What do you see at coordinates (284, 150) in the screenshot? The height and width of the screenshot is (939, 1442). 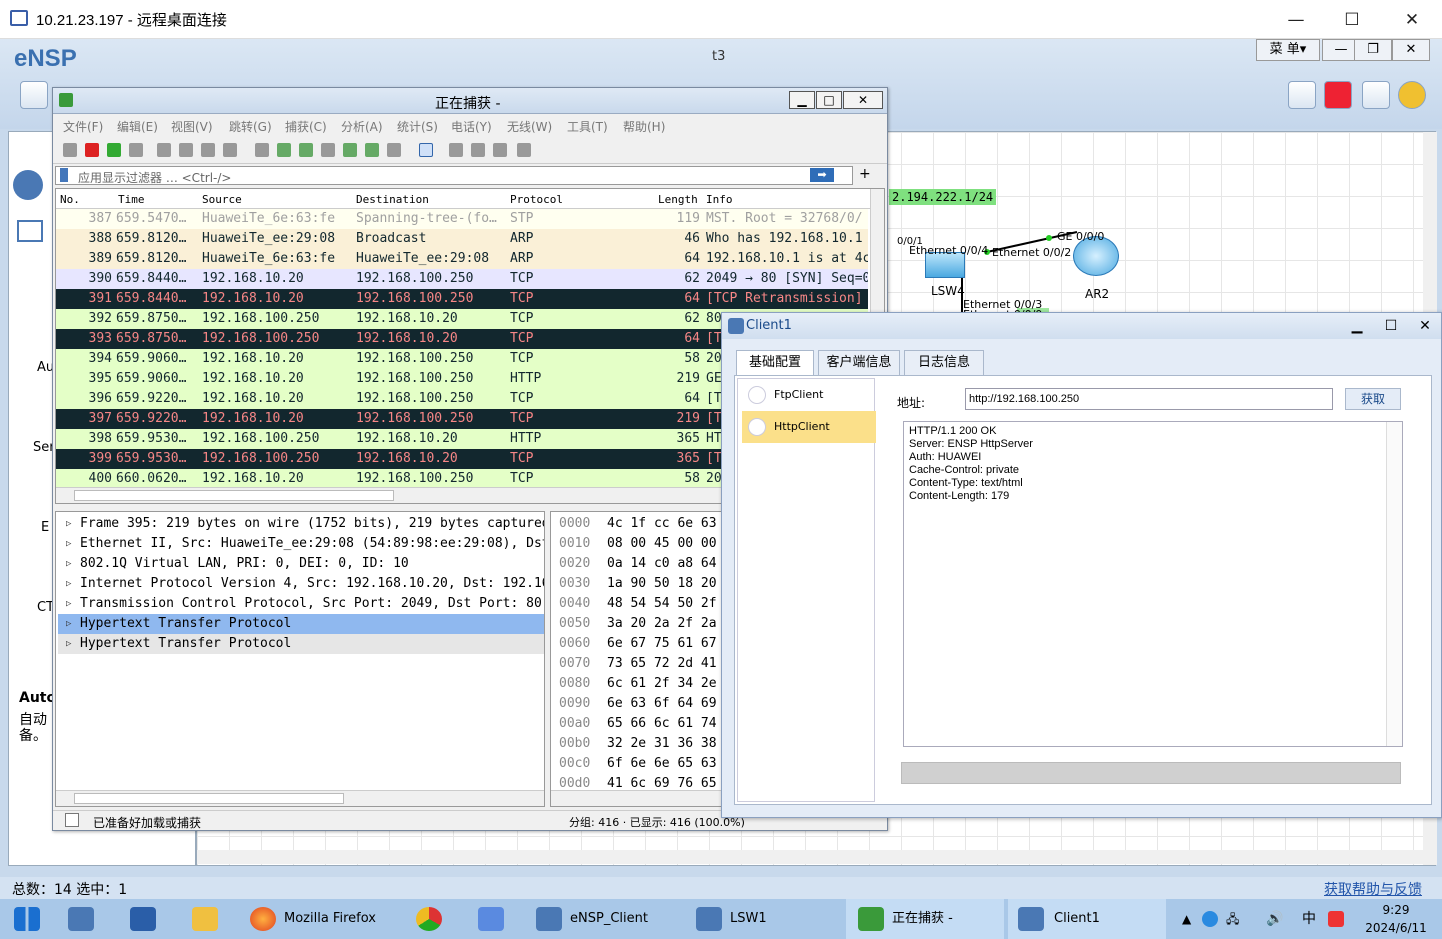 I see `go-back-icon` at bounding box center [284, 150].